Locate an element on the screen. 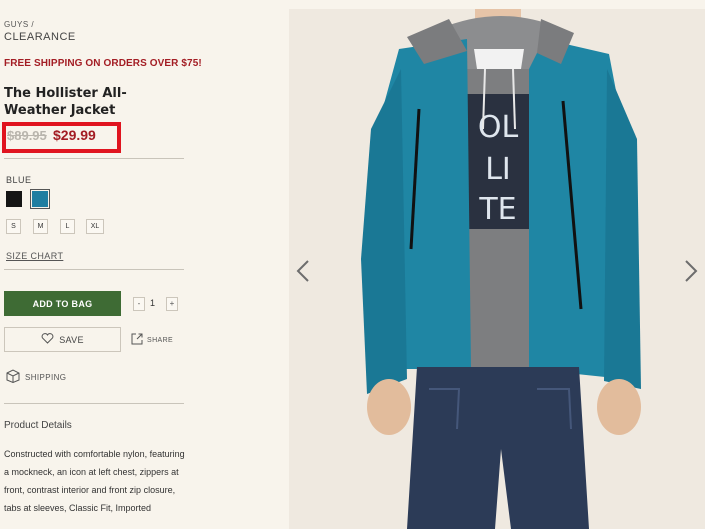 This screenshot has height=529, width=705. breadcrumb-parent-link: GUYS is located at coordinates (16, 24).